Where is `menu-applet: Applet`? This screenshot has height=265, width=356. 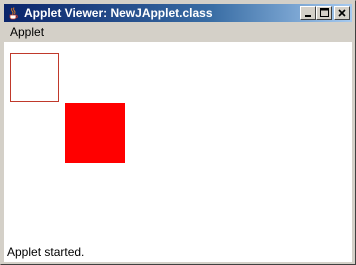
menu-applet: Applet is located at coordinates (27, 32).